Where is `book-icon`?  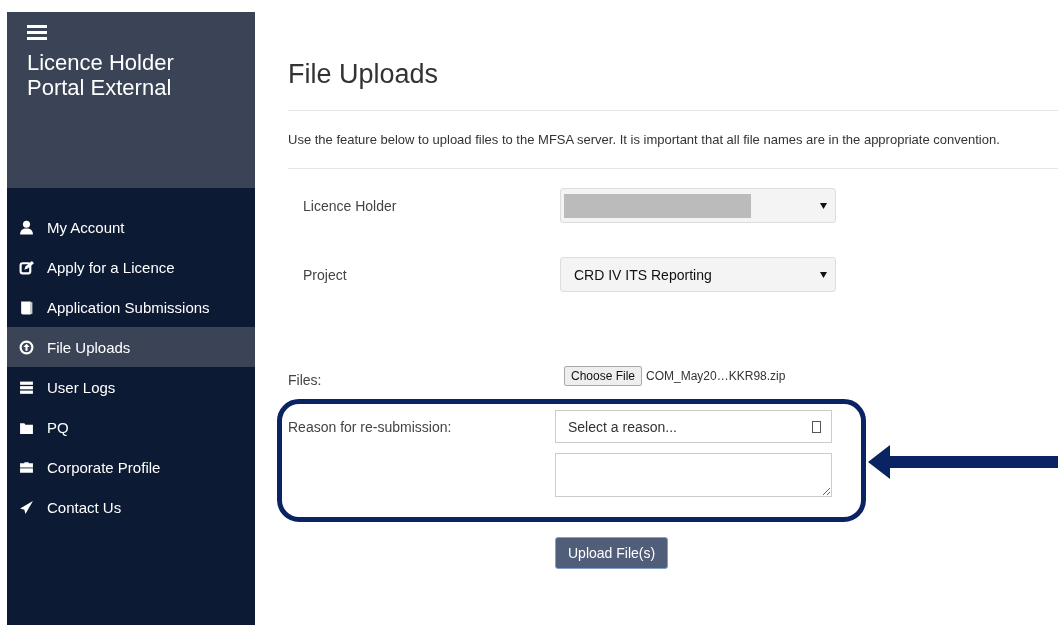 book-icon is located at coordinates (26, 307).